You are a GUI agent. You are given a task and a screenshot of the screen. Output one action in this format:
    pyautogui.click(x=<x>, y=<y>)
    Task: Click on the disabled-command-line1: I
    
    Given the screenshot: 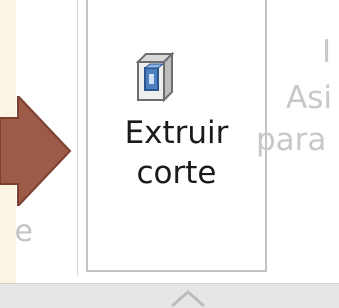 What is the action you would take?
    pyautogui.click(x=327, y=52)
    